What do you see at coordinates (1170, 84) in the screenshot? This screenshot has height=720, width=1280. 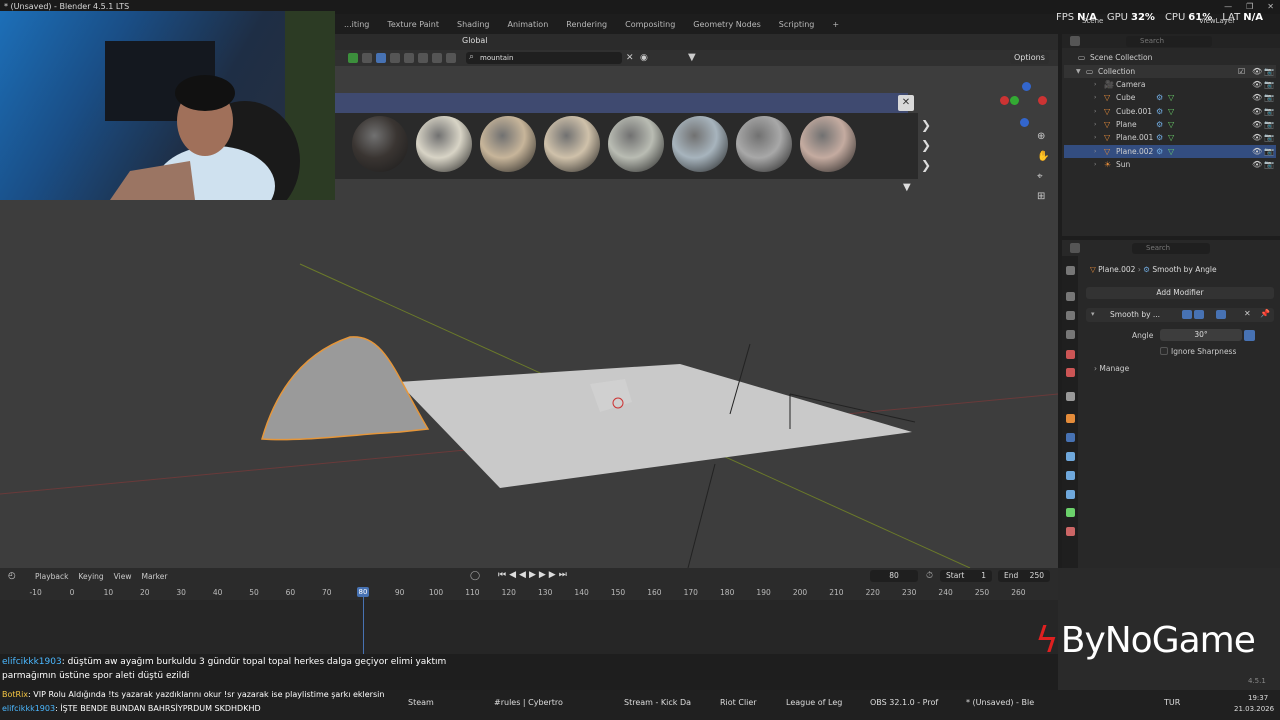 I see `outliner-object-row: › 🎥 Camera 👁 📷` at bounding box center [1170, 84].